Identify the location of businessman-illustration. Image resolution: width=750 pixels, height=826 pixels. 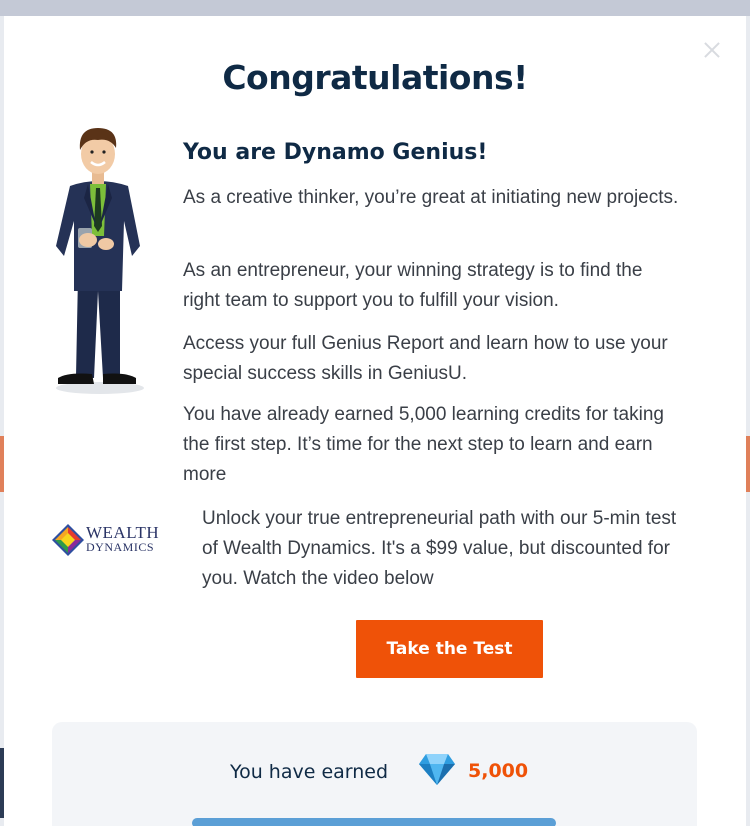
(100, 261).